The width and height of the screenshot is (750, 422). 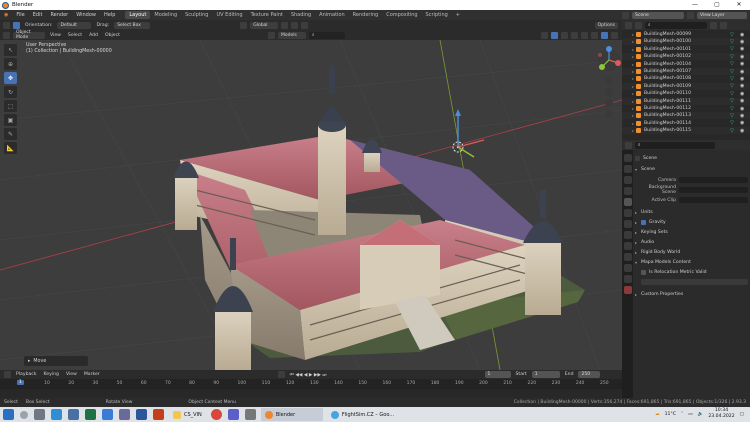 I want to click on playhead: 1, so click(x=20, y=382).